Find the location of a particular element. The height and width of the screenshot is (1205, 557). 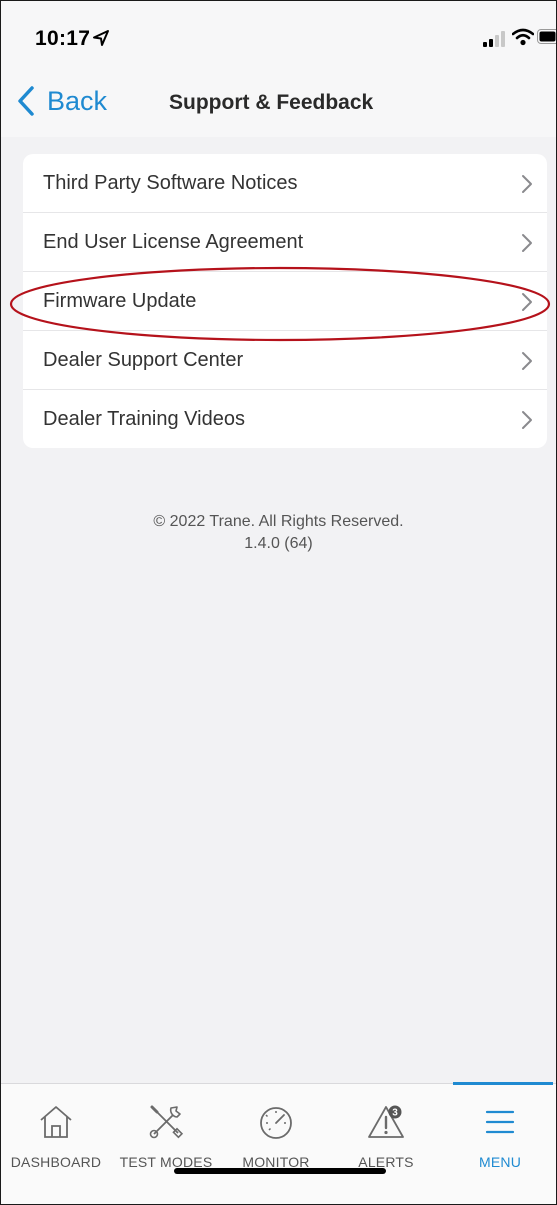

gauge-icon is located at coordinates (276, 1123).